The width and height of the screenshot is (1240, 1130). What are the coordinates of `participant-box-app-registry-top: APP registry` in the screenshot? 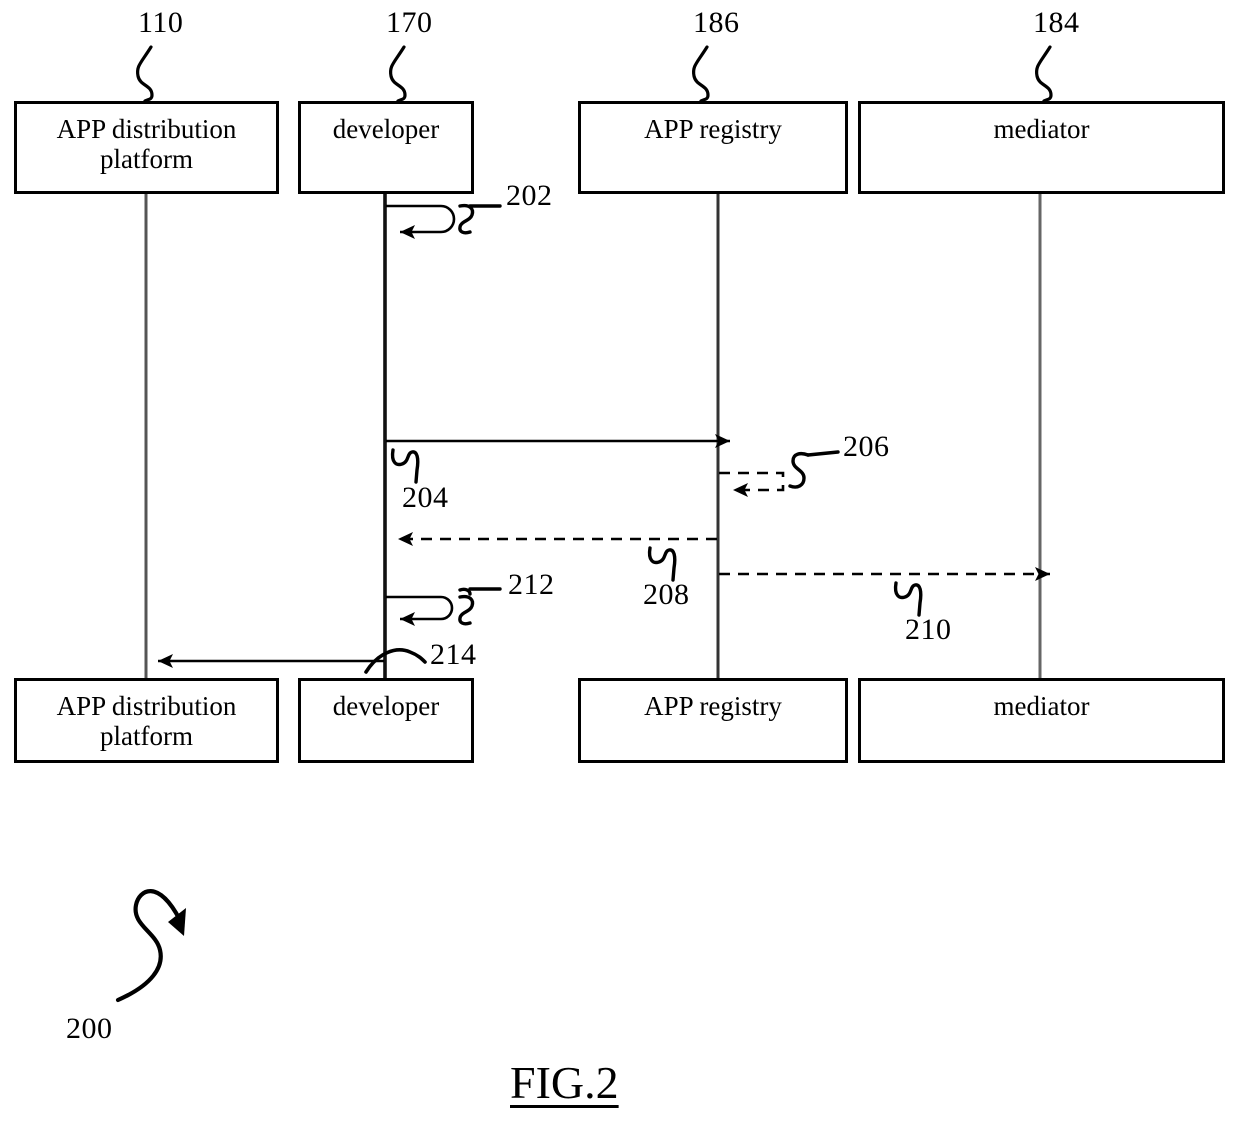 It's located at (713, 147).